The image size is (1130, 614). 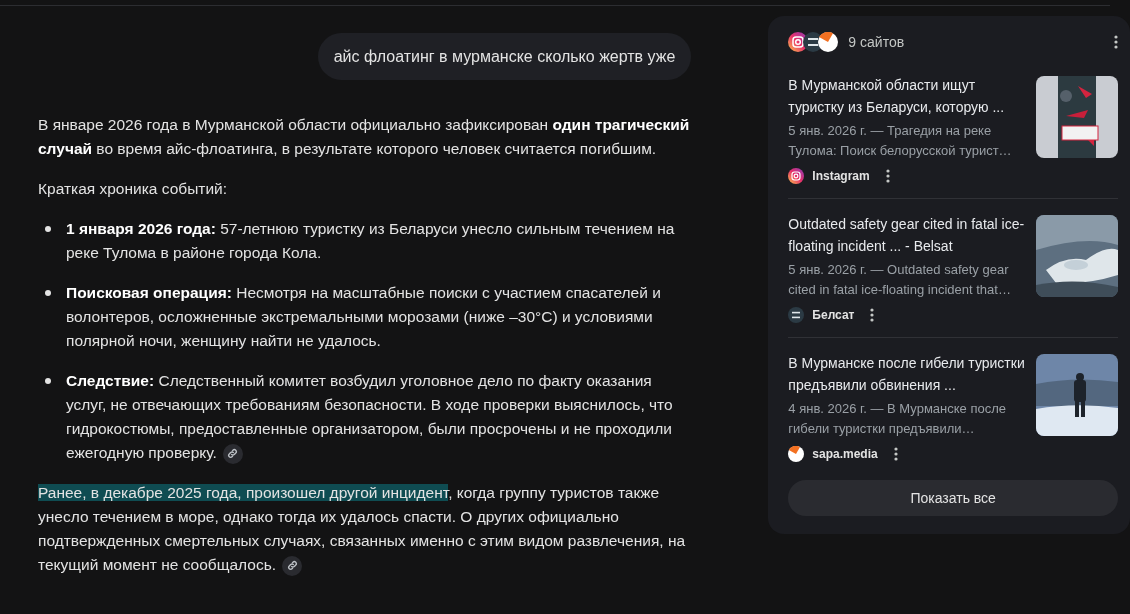 What do you see at coordinates (364, 317) in the screenshot?
I see `list-item-text: Поисковая операция: Несмотря на масштабные поиски с участием спасателей и волонтеров, осложненные экстремальными морозами (ниже –30°C) и условиями полярной ночи, женщину найти не удалось.` at bounding box center [364, 317].